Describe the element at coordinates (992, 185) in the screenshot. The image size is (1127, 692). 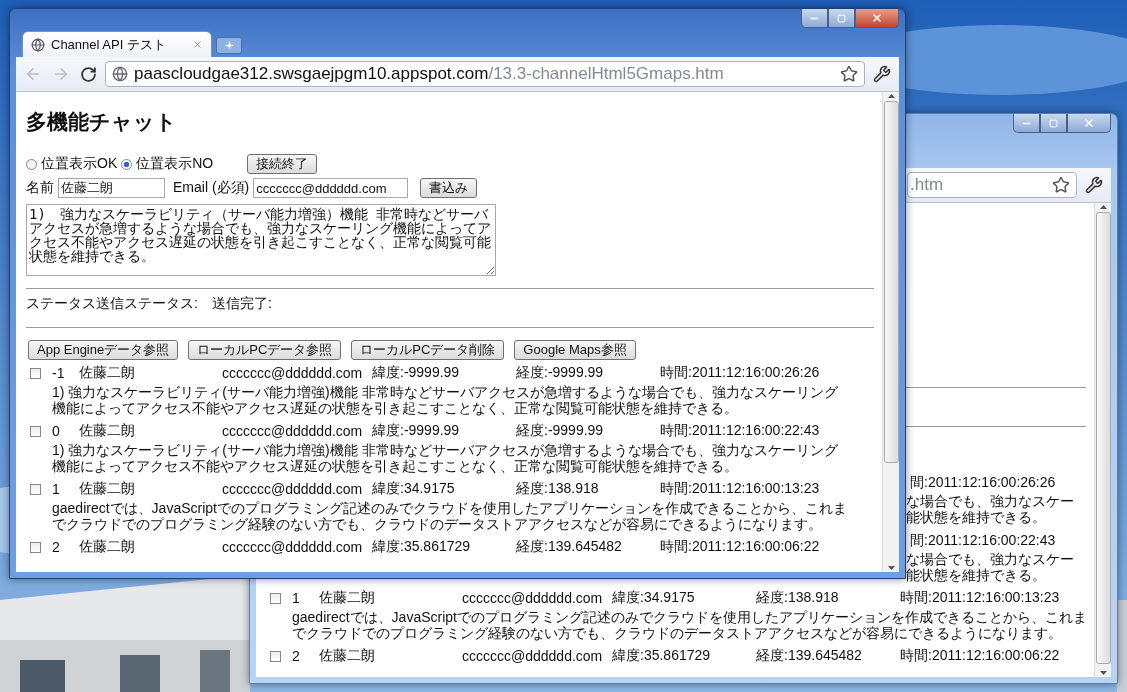
I see `address-bar: .htm` at that location.